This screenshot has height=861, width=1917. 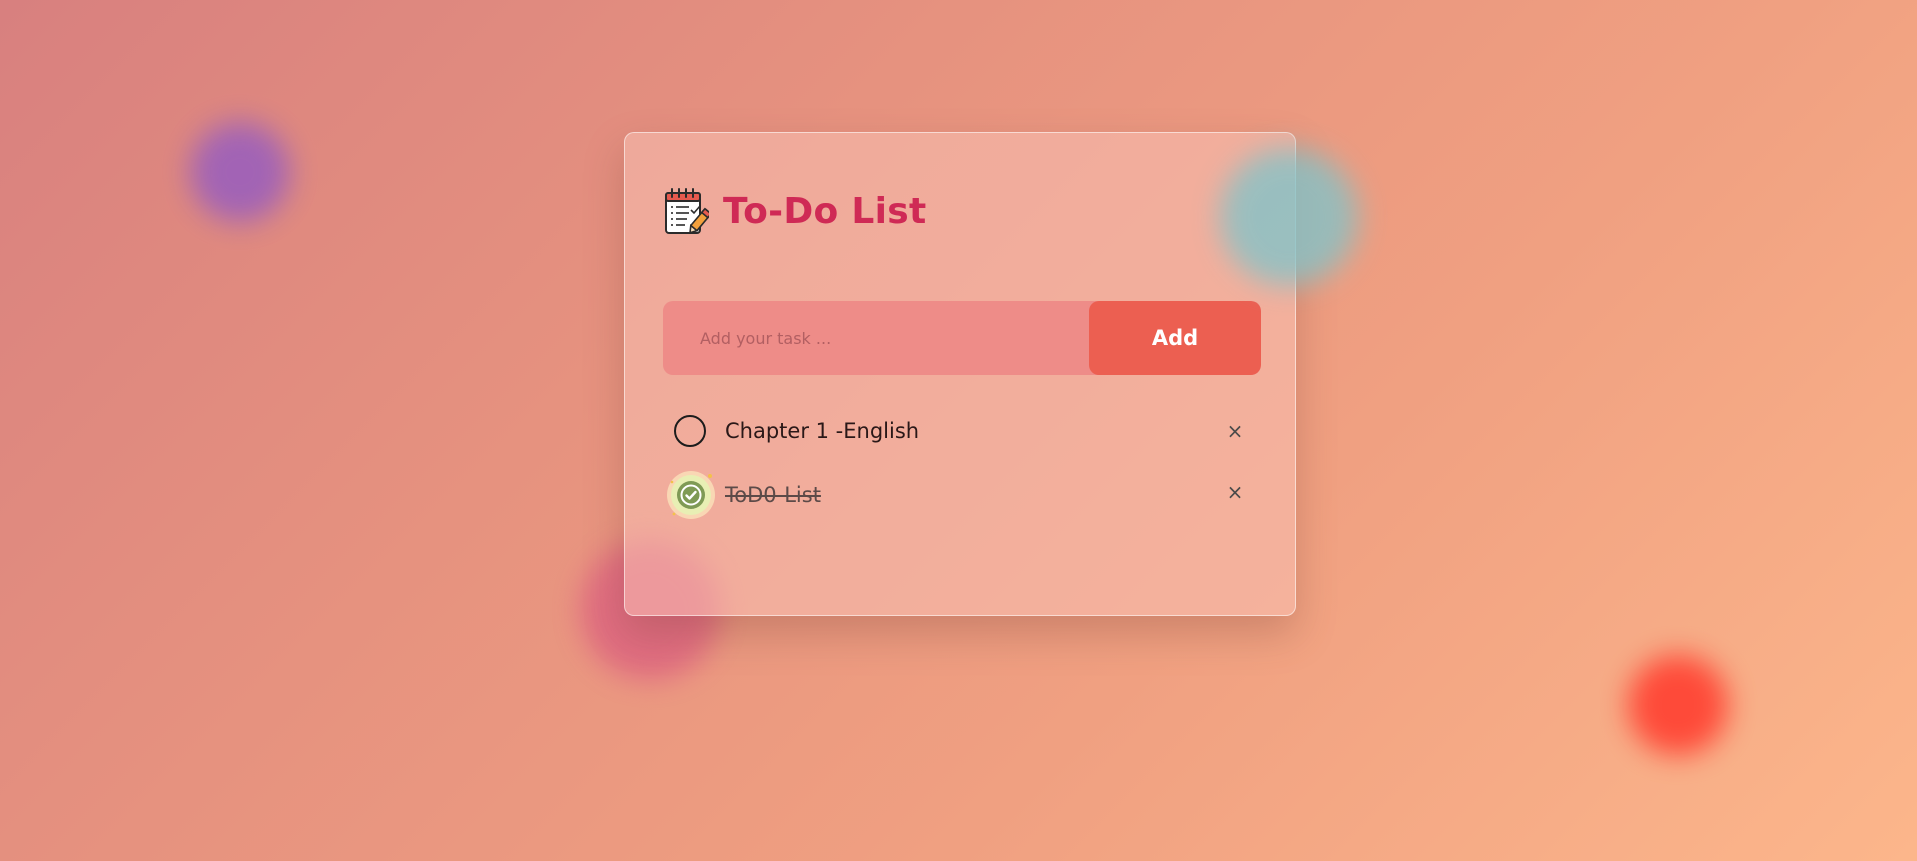 What do you see at coordinates (773, 495) in the screenshot?
I see `task-text-completed: ToD0-List` at bounding box center [773, 495].